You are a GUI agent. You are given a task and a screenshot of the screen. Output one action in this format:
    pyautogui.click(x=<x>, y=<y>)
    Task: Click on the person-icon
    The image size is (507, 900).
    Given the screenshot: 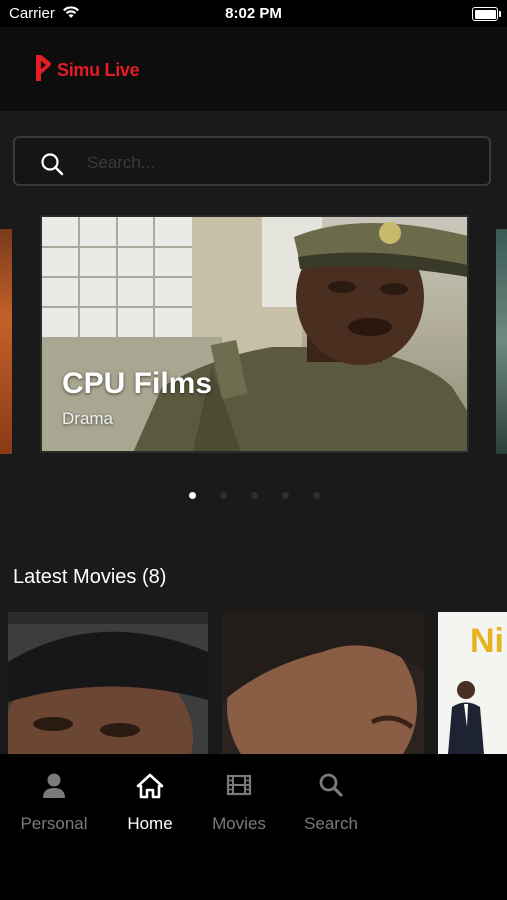 What is the action you would take?
    pyautogui.click(x=54, y=787)
    